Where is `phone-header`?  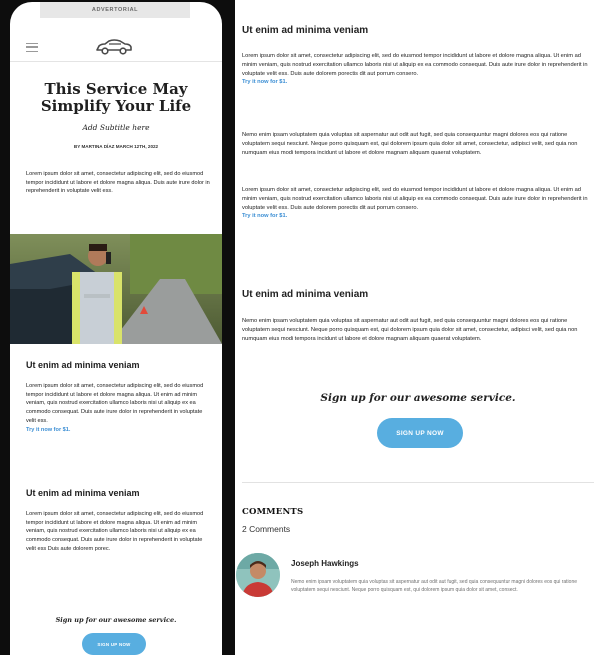
phone-header is located at coordinates (116, 47).